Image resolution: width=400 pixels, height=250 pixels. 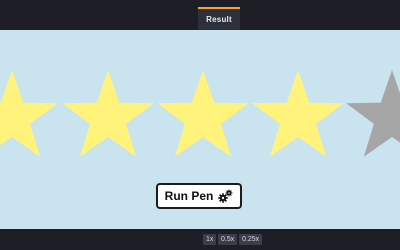 What do you see at coordinates (251, 239) in the screenshot?
I see `zoom-0-25x-button: 0.25x` at bounding box center [251, 239].